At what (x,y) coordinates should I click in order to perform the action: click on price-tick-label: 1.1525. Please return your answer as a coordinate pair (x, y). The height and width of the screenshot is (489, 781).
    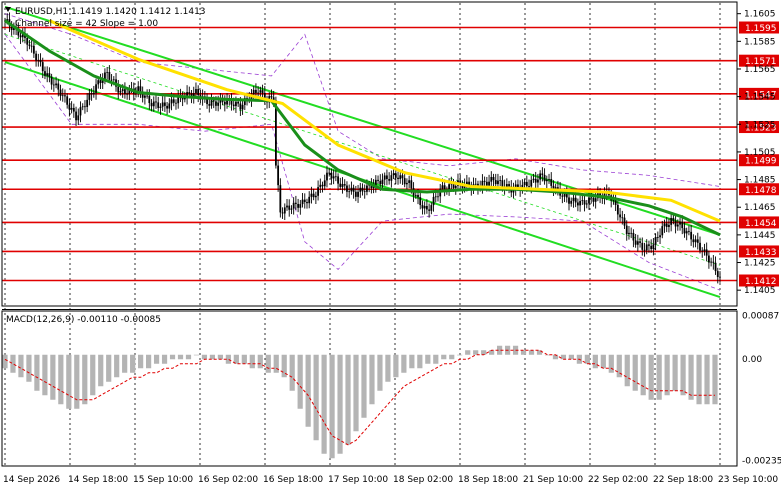
    Looking at the image, I should click on (760, 125).